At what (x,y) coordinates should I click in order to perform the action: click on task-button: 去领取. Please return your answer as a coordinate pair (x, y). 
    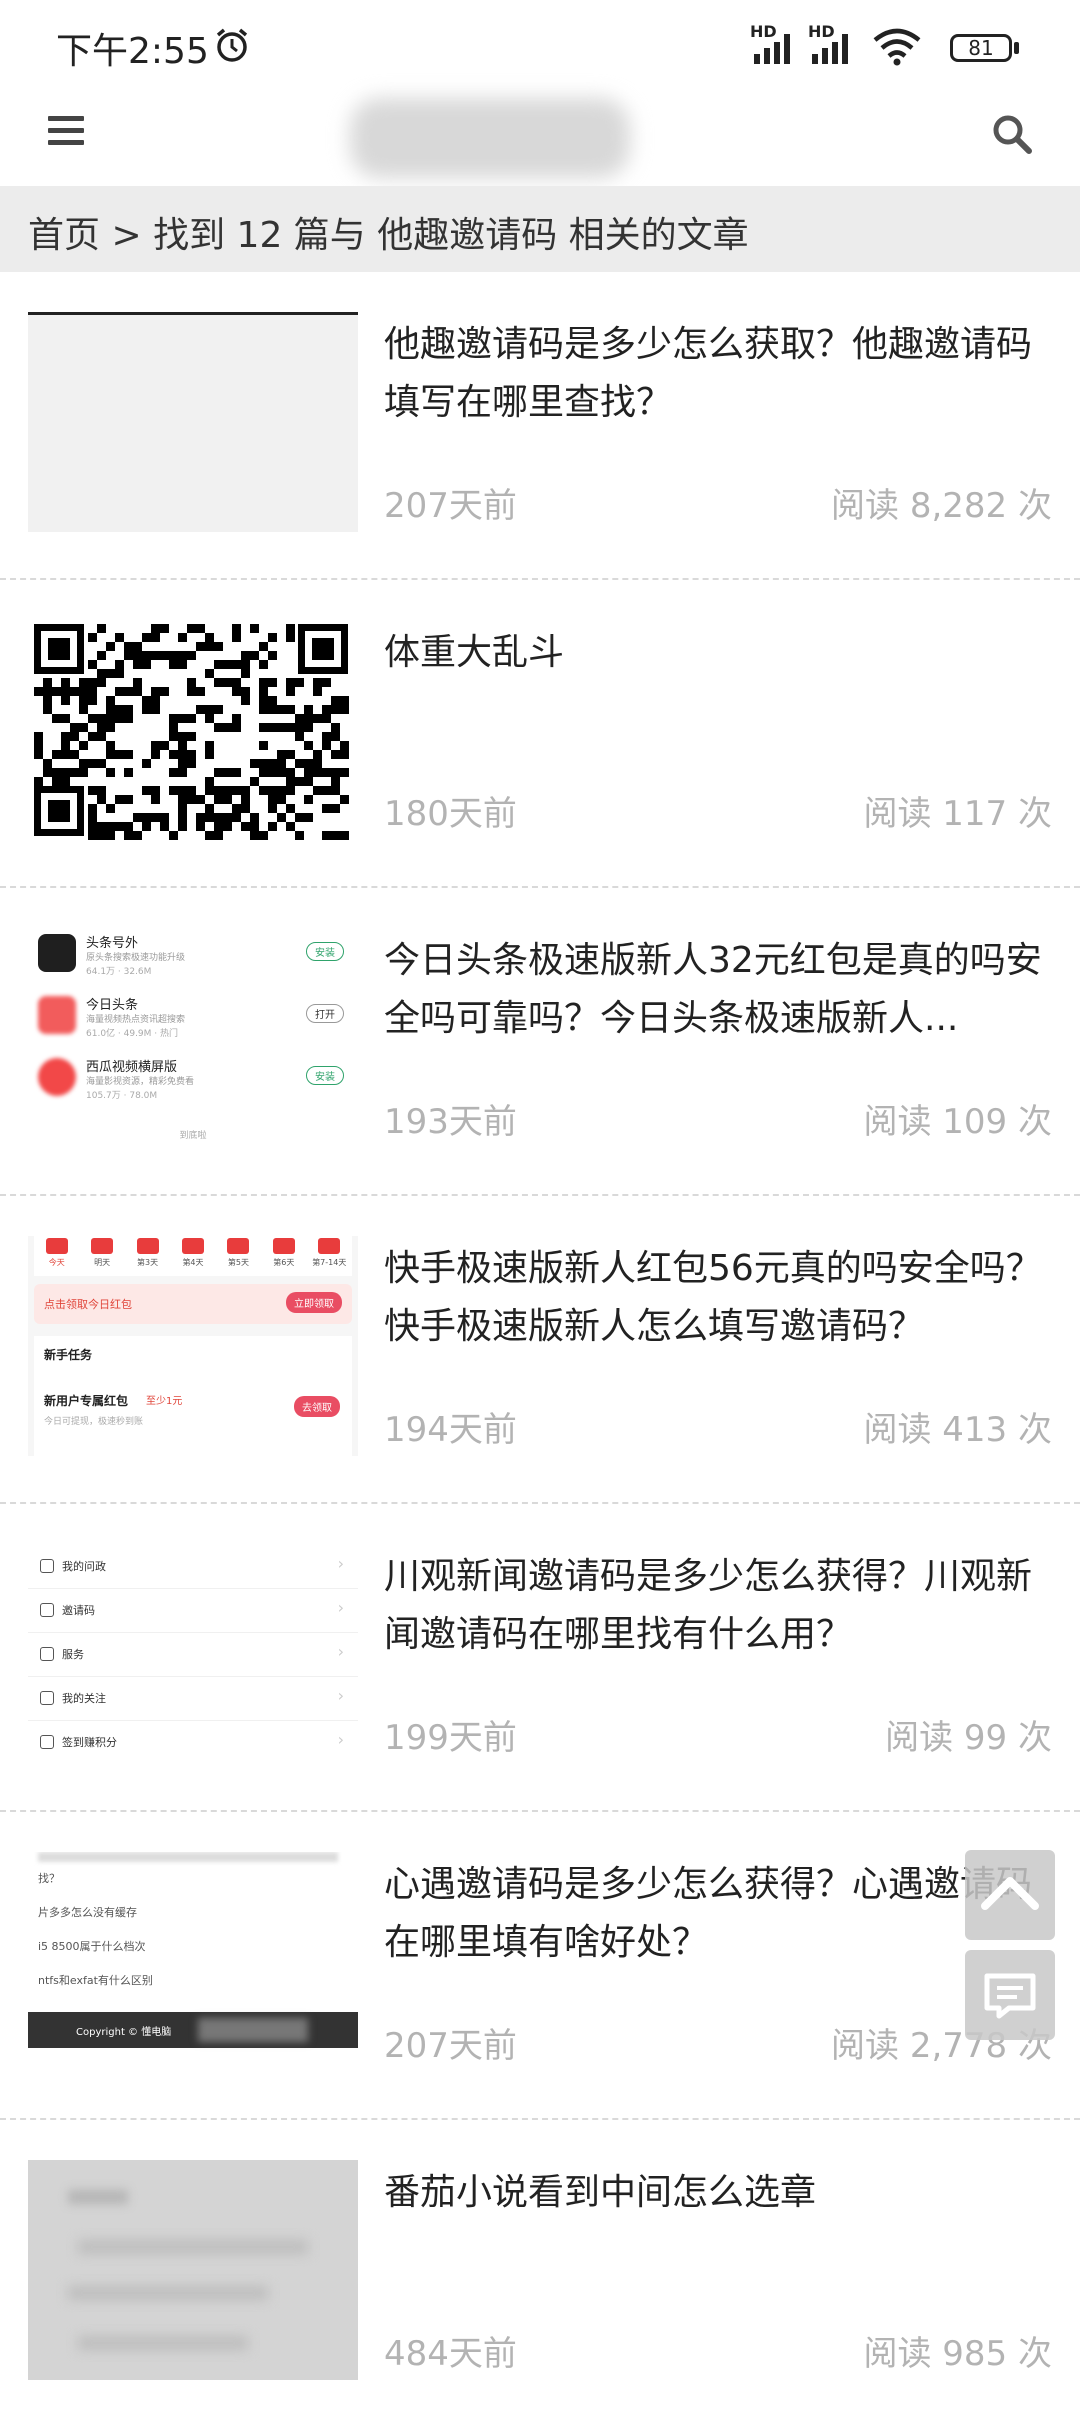
    Looking at the image, I should click on (317, 1406).